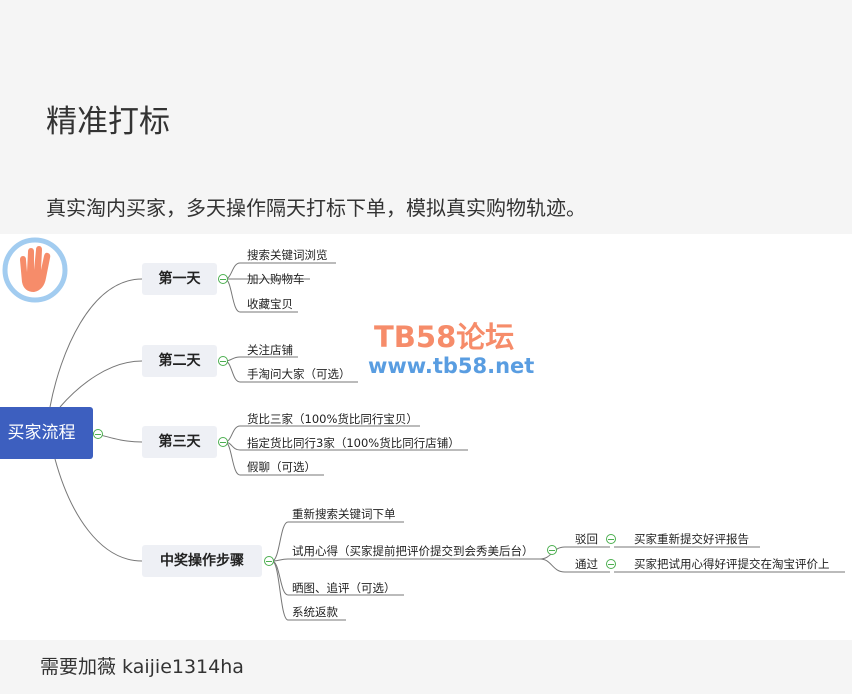 The width and height of the screenshot is (852, 694). What do you see at coordinates (451, 366) in the screenshot?
I see `watermark-url: www.tb58.net` at bounding box center [451, 366].